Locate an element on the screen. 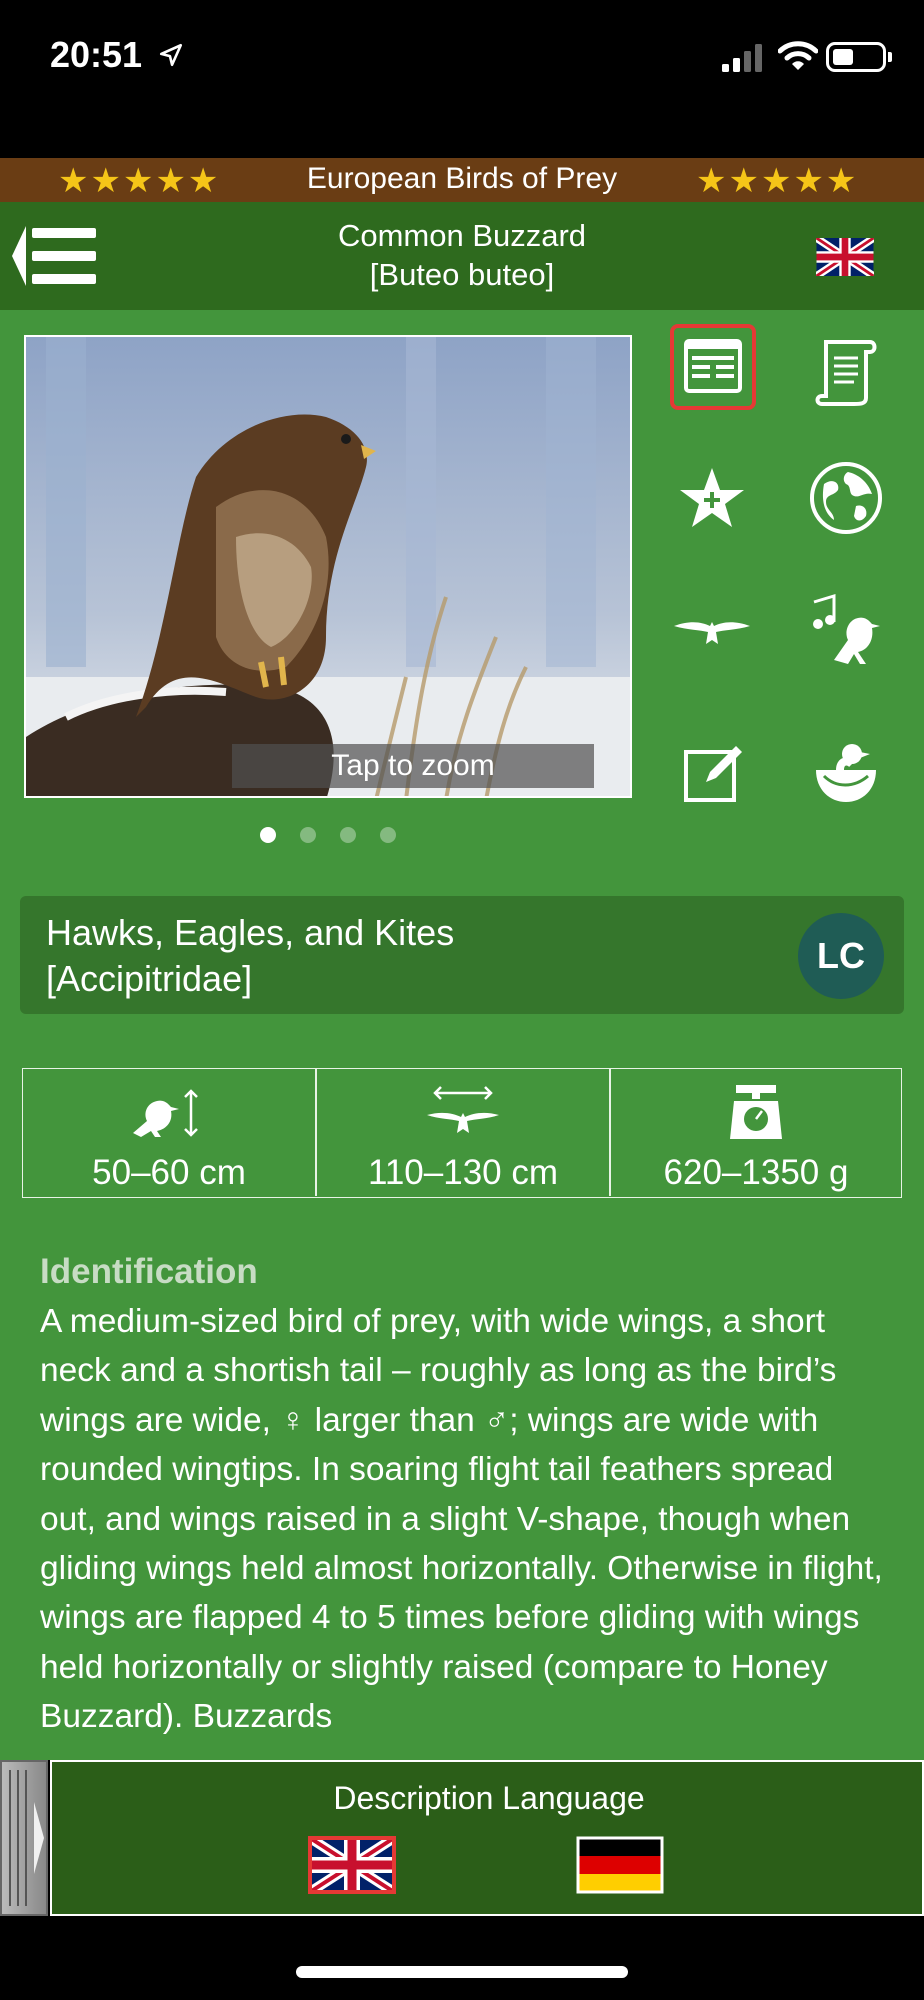 The image size is (924, 2000). distribution-map-button is located at coordinates (846, 498).